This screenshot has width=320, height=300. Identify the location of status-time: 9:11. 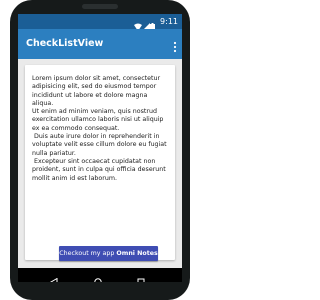
(169, 21).